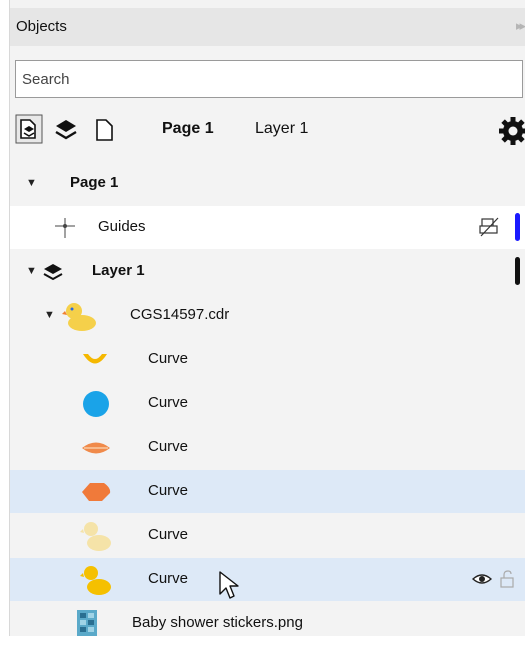 The height and width of the screenshot is (645, 525). I want to click on gear-icon, so click(511, 133).